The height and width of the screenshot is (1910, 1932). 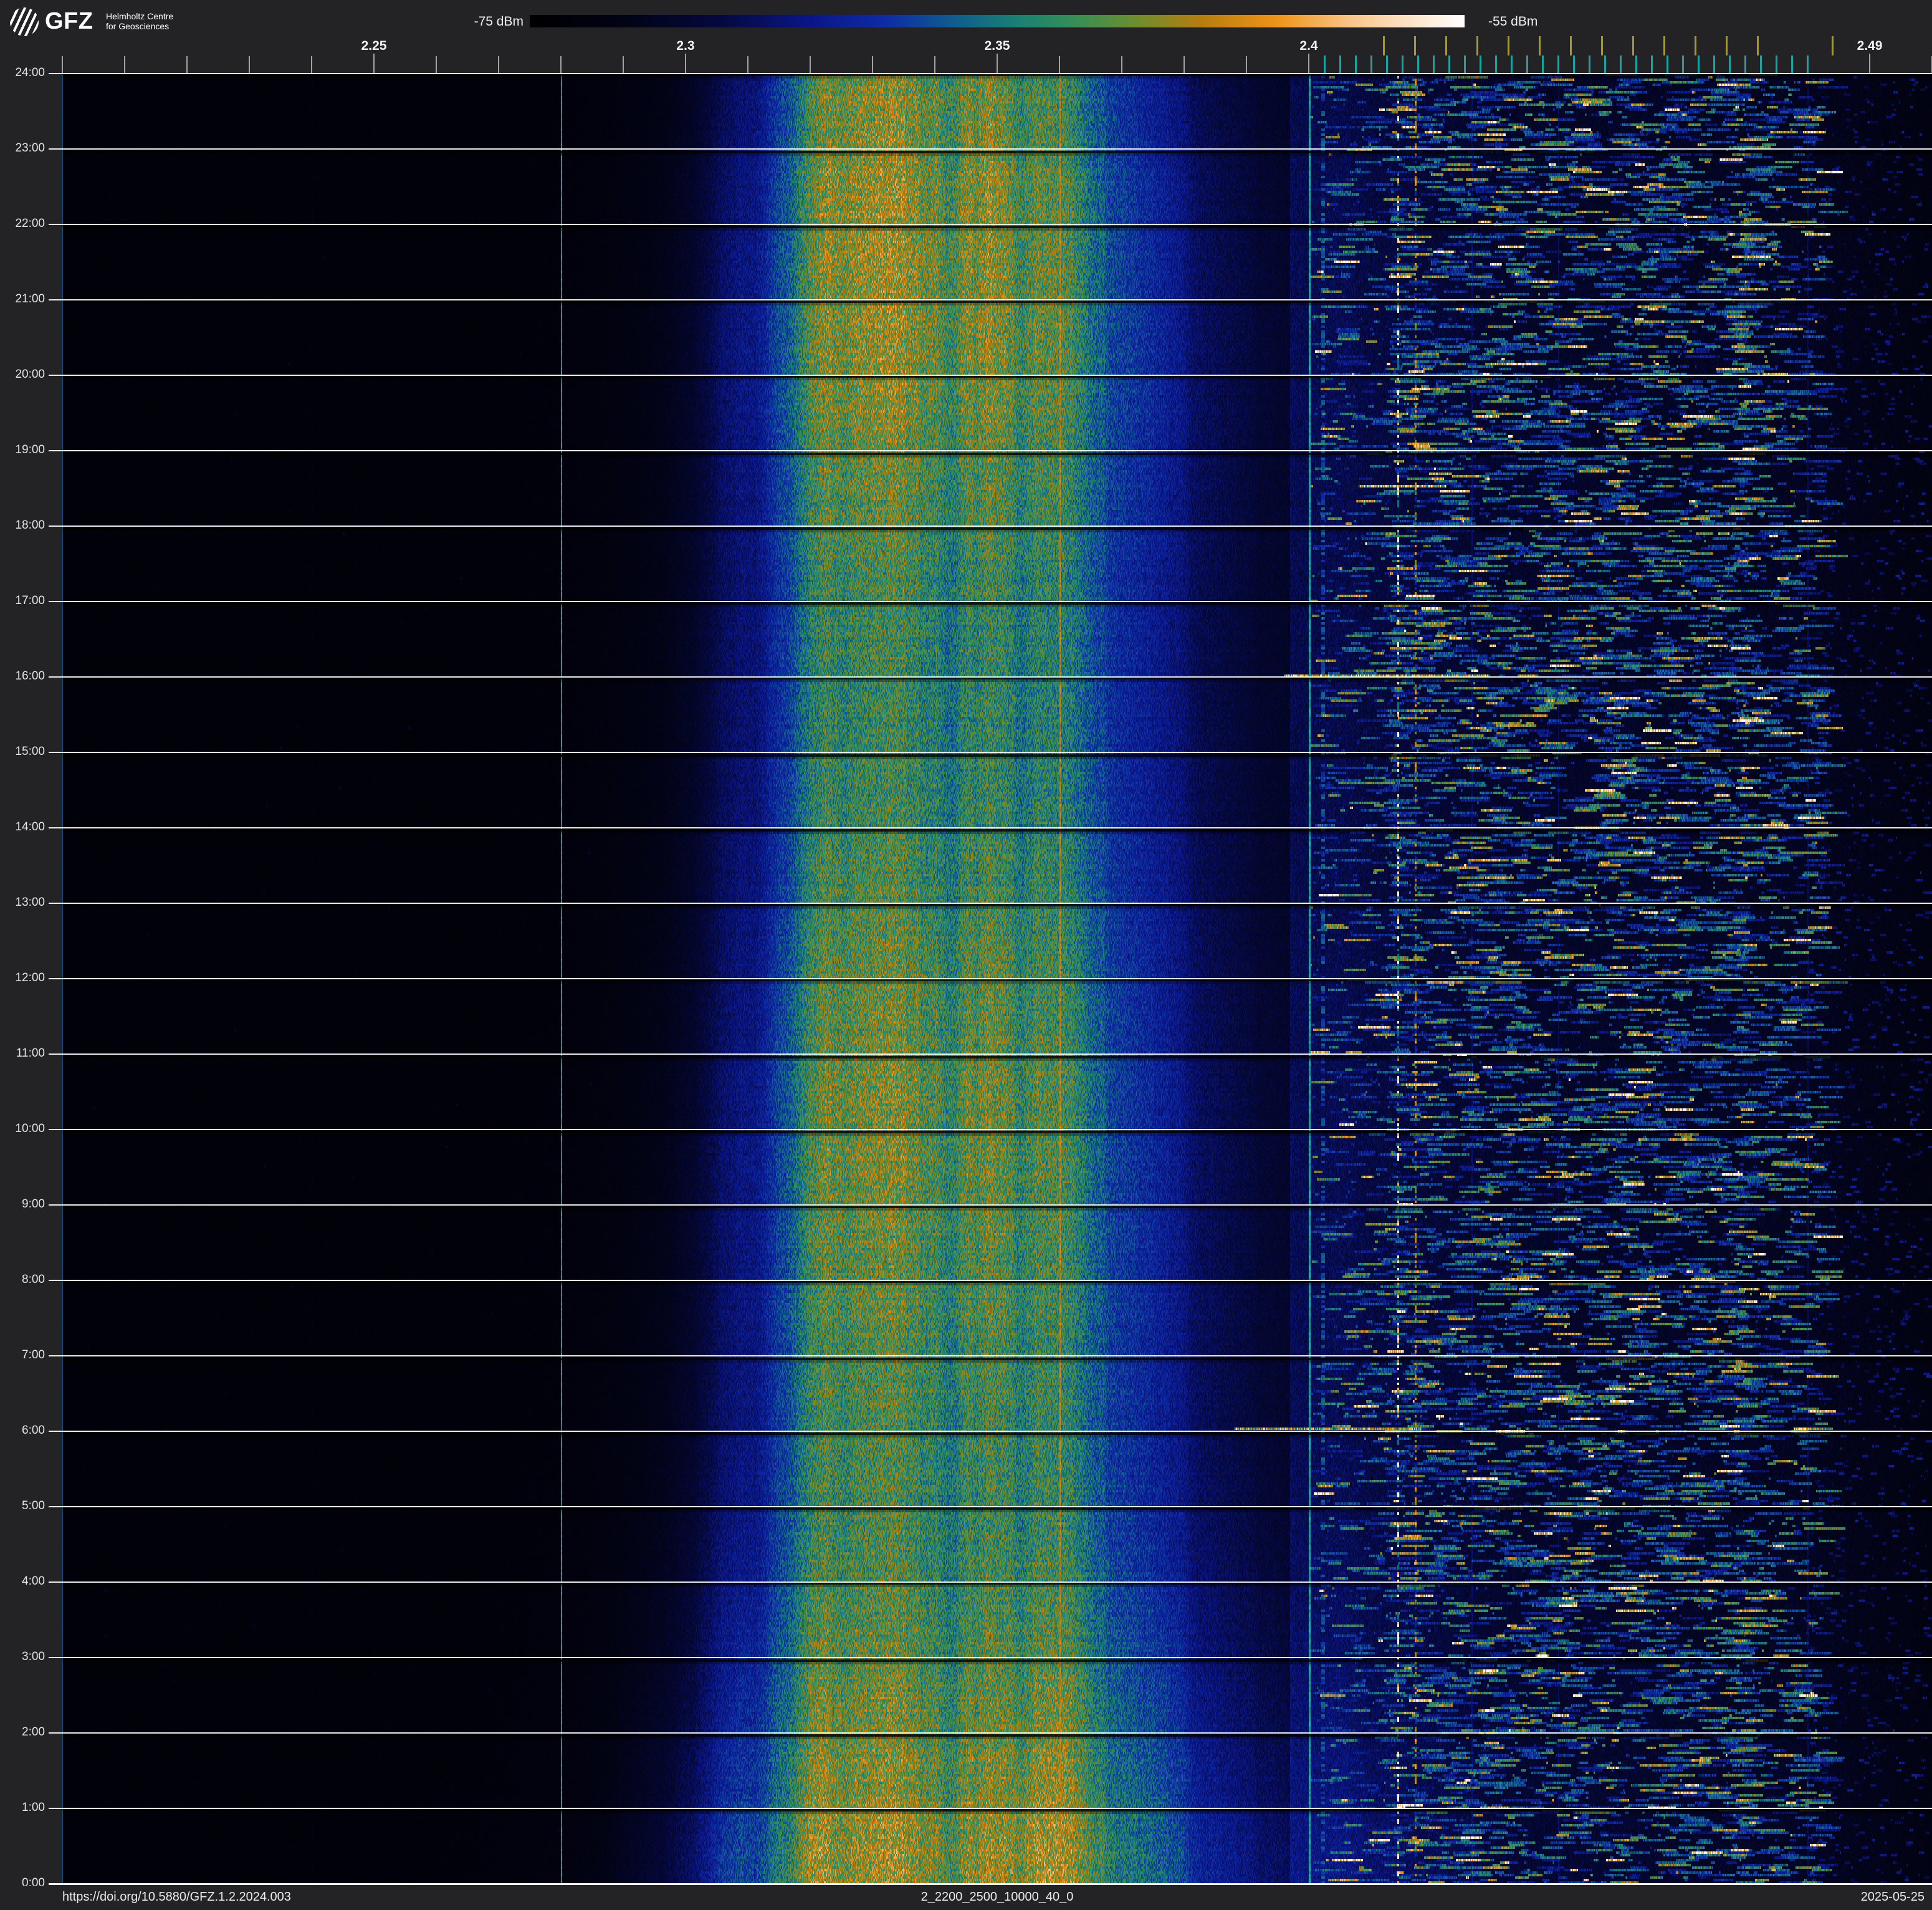 What do you see at coordinates (30, 600) in the screenshot?
I see `time-label: 17:00` at bounding box center [30, 600].